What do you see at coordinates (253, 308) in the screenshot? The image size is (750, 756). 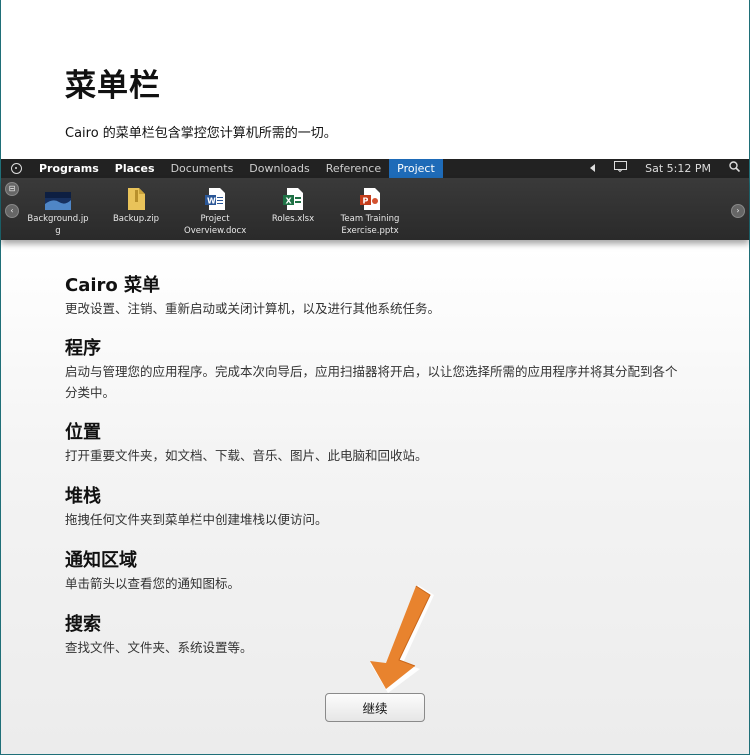 I see `section-text: 更改设置、注销、重新启动或关闭计算机，以及进行其他系统任务。` at bounding box center [253, 308].